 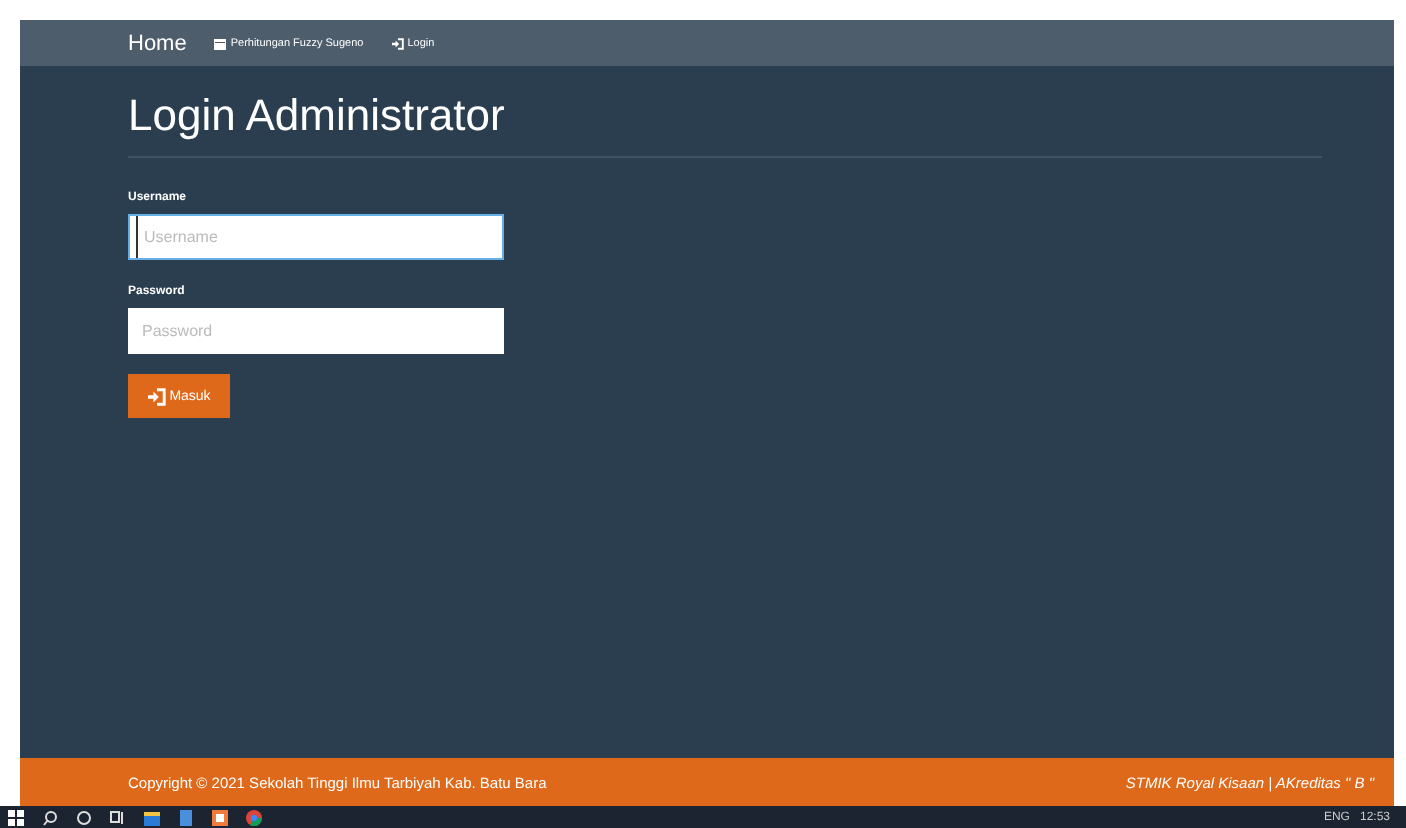 I want to click on input-field: Username, so click(x=316, y=237).